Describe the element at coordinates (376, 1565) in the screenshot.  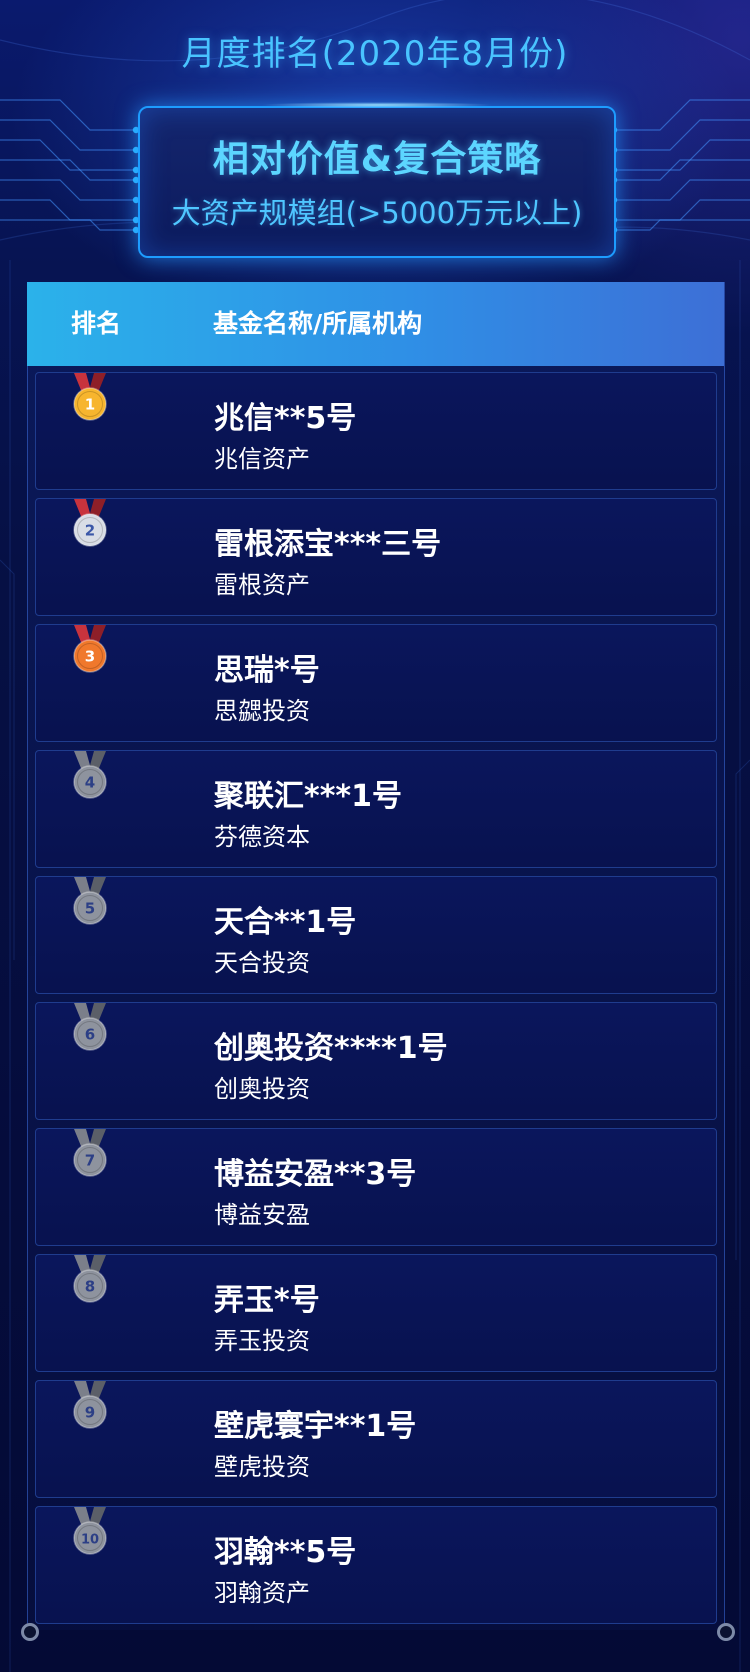
I see `ranking-row: 10 羽翰**5号 羽翰资产` at that location.